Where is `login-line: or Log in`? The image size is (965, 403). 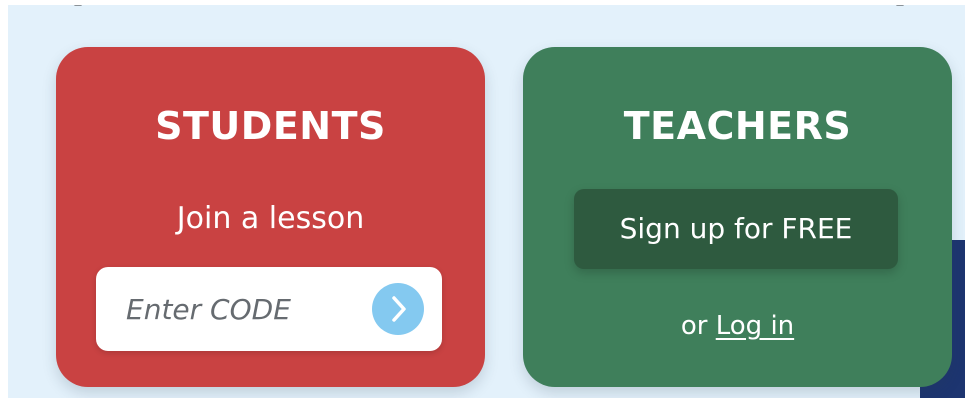 login-line: or Log in is located at coordinates (737, 326).